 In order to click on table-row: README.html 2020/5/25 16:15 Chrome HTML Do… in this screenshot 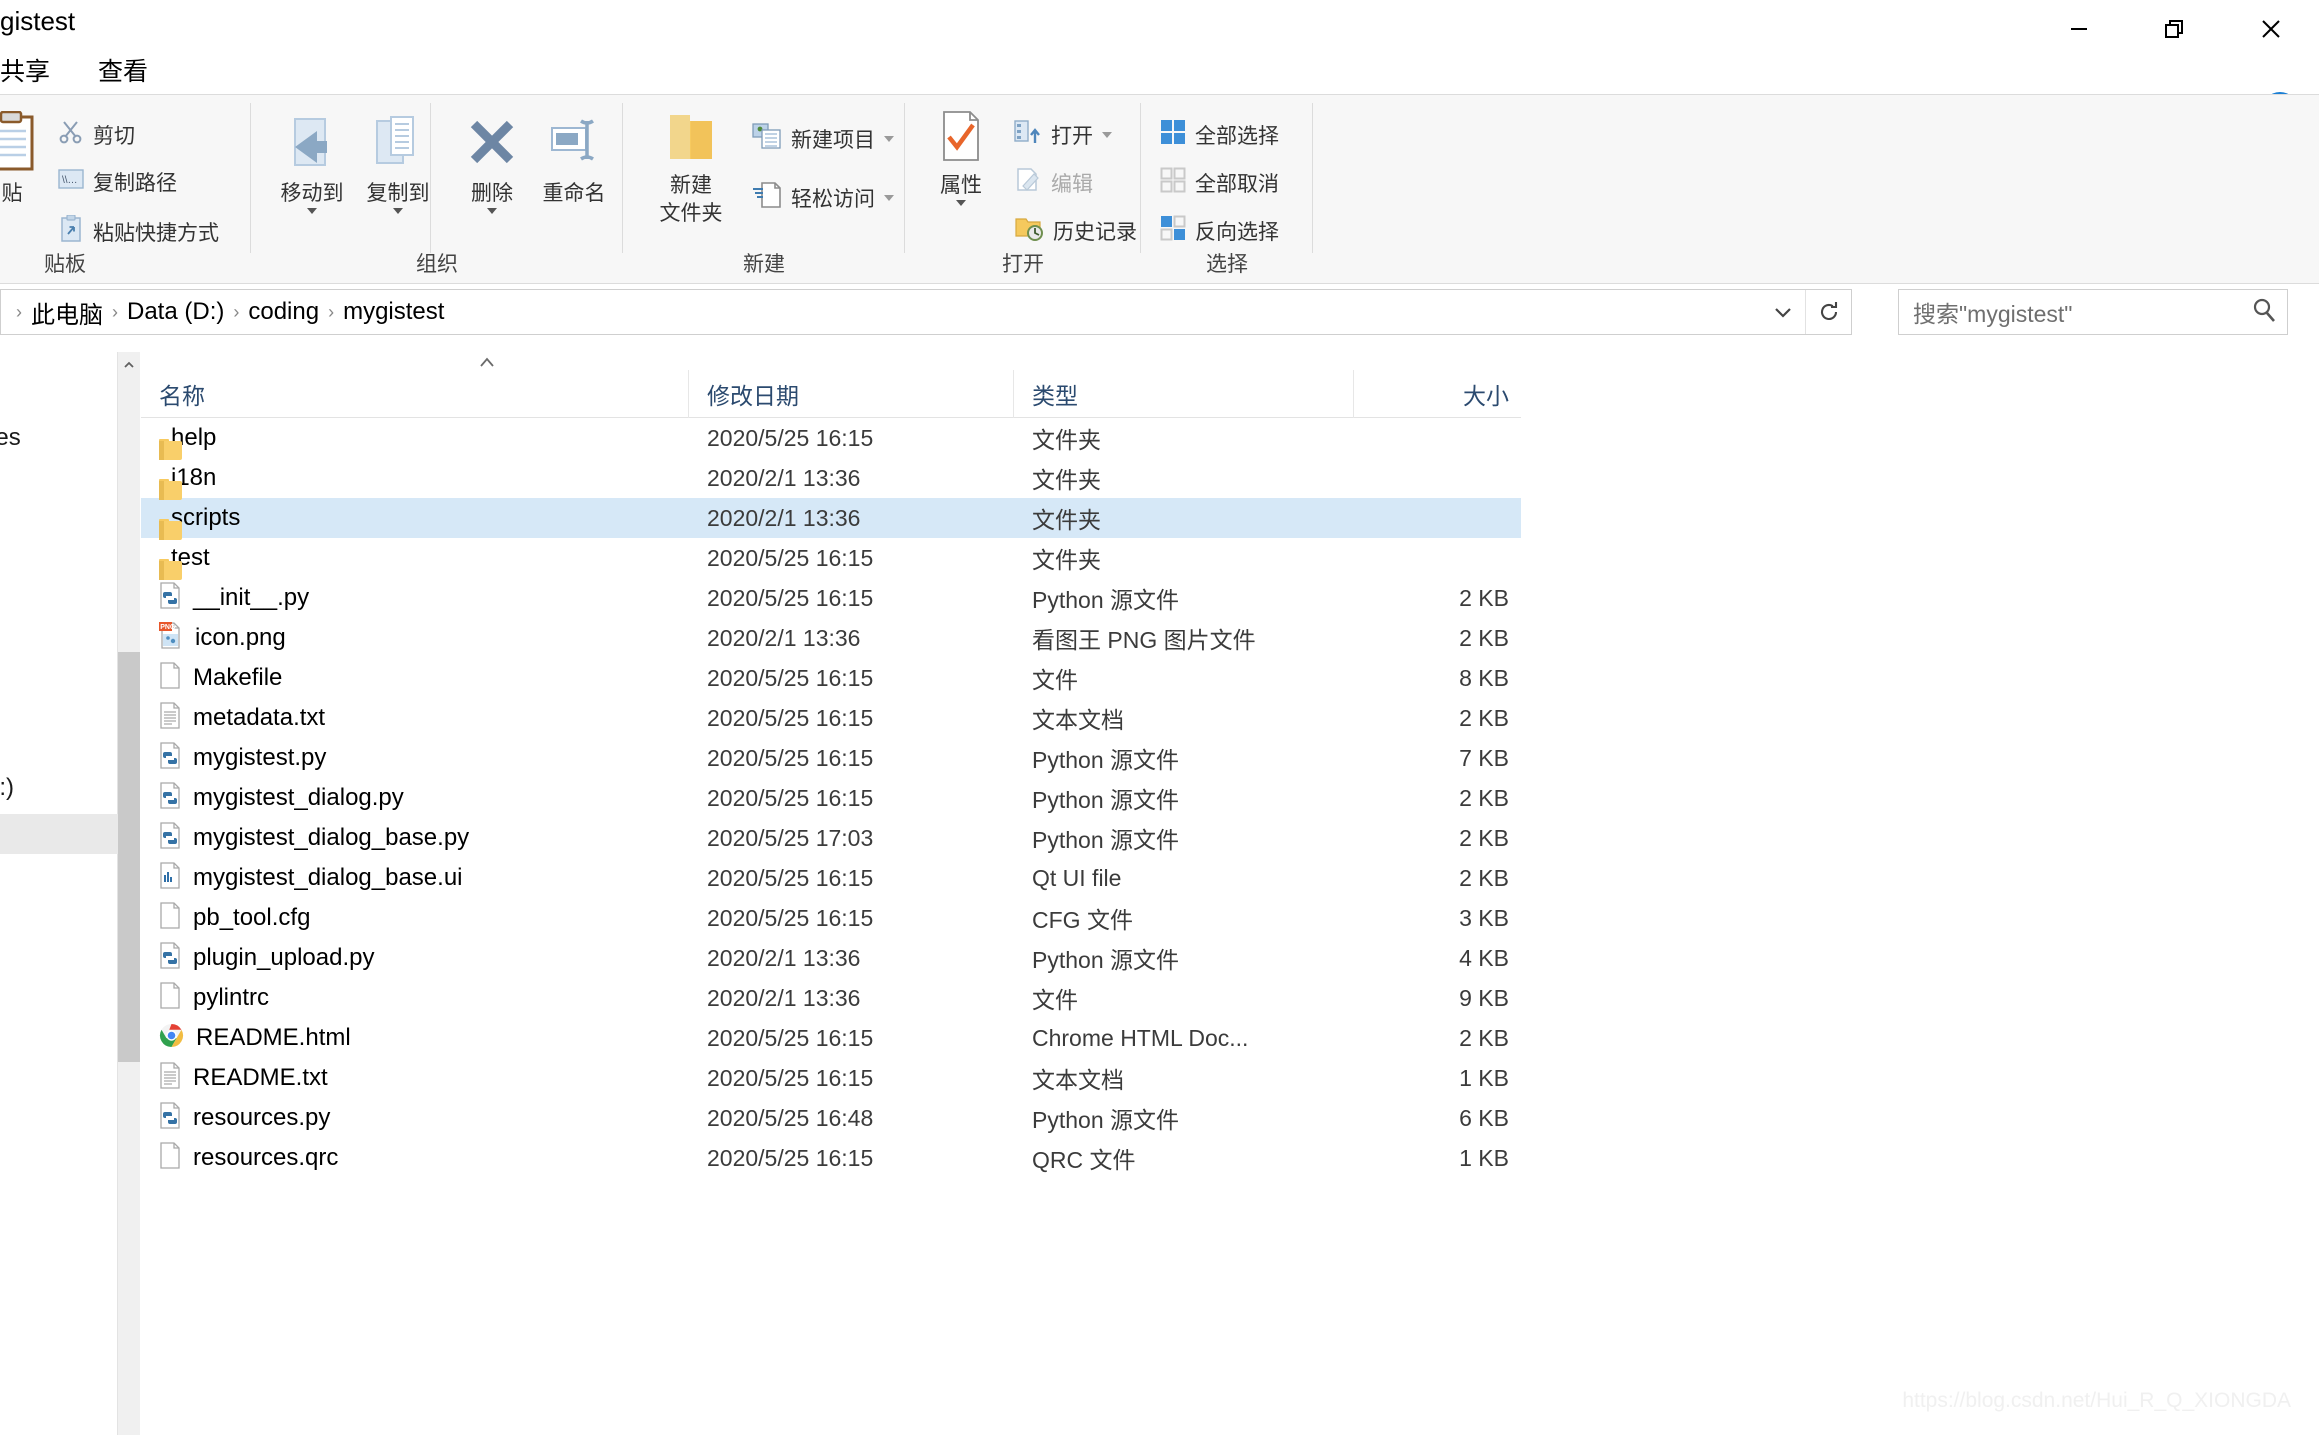, I will do `click(831, 1038)`.